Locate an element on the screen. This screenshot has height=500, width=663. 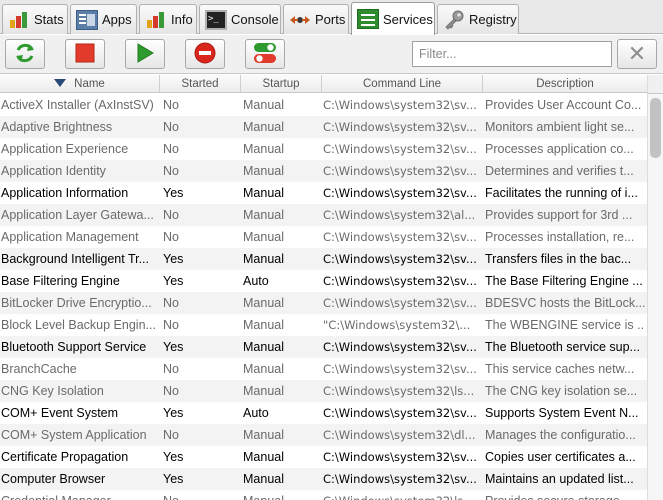
cell-name: Adaptive Brightness is located at coordinates (57, 127).